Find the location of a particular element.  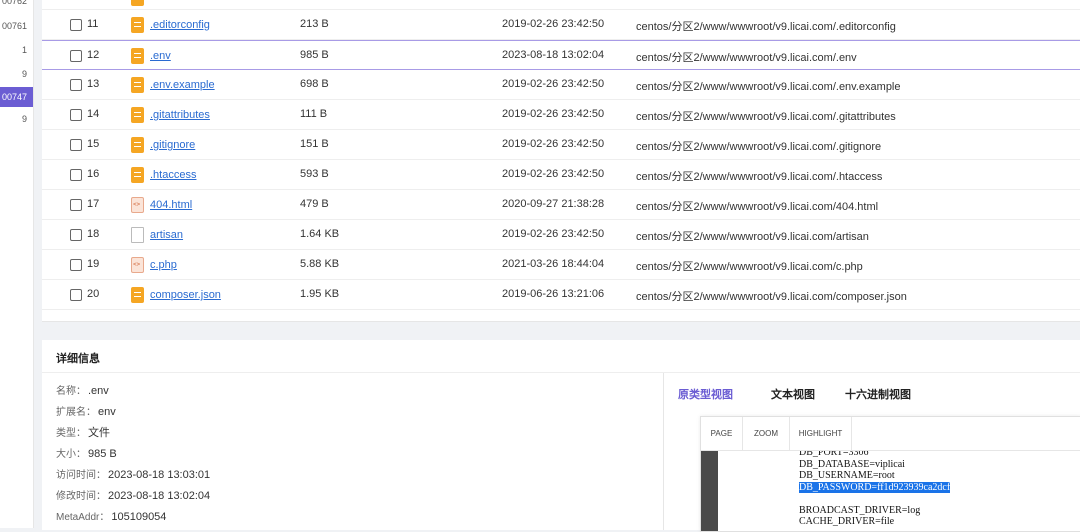

info-field: 类型： 文件 is located at coordinates (83, 432).